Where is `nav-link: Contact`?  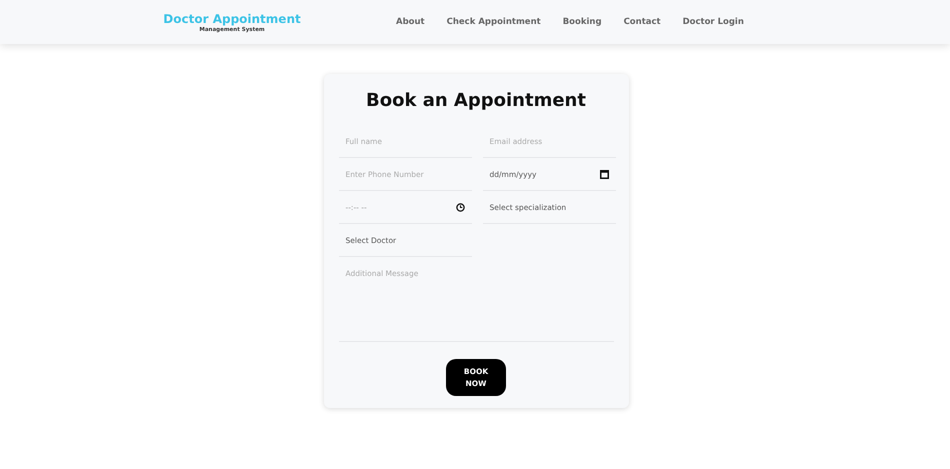 nav-link: Contact is located at coordinates (642, 22).